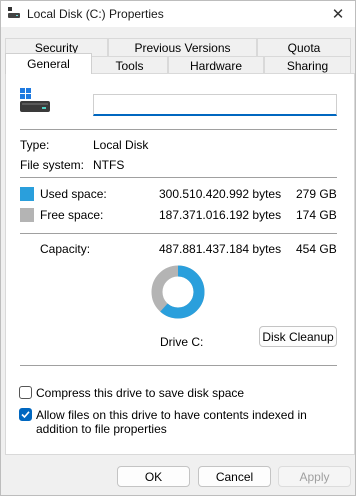  What do you see at coordinates (215, 105) in the screenshot?
I see `drive-name-input` at bounding box center [215, 105].